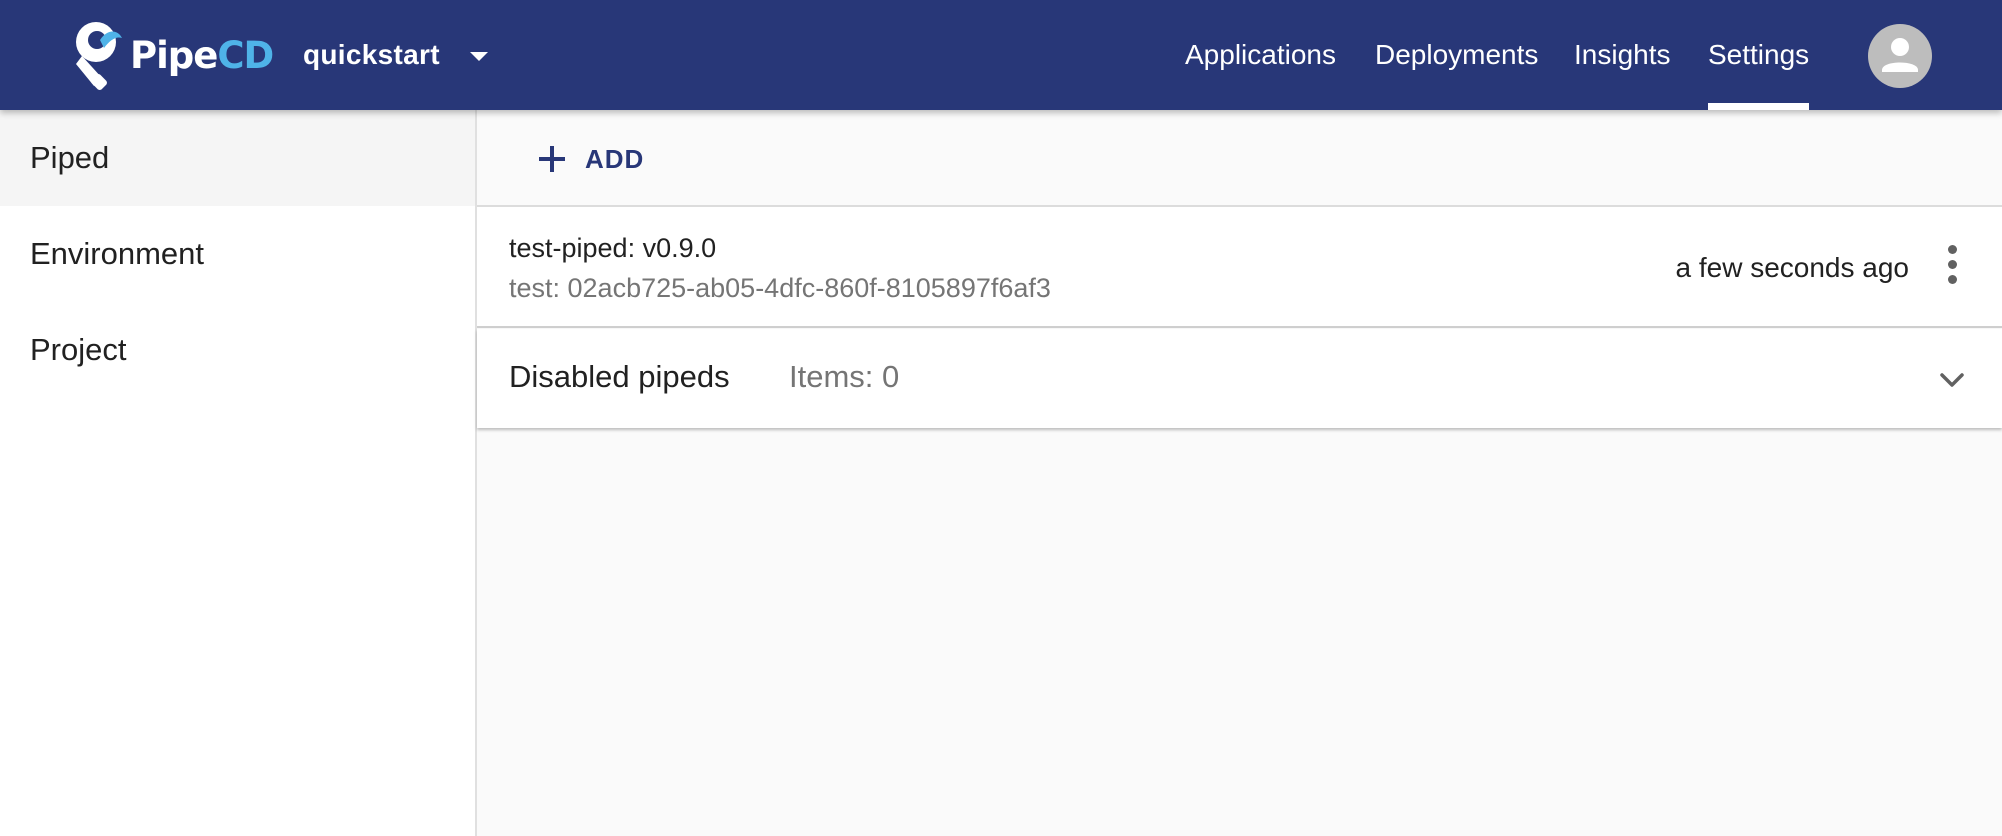 The width and height of the screenshot is (2002, 836). I want to click on piped-toolbar: ADD, so click(1239, 158).